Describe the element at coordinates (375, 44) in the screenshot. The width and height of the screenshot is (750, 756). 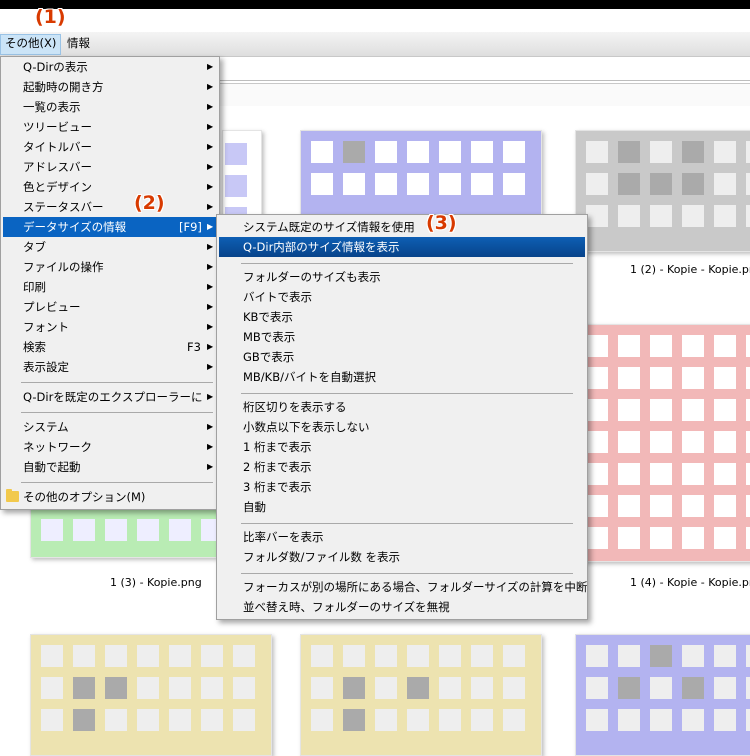
I see `menu-bar: その他(X) 情報` at that location.